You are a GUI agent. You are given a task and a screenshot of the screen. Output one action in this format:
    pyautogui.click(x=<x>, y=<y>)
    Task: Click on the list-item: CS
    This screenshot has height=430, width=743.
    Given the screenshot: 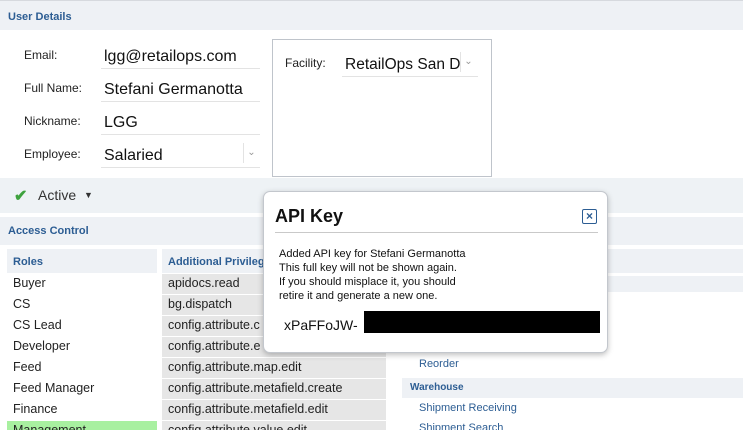 What is the action you would take?
    pyautogui.click(x=82, y=305)
    